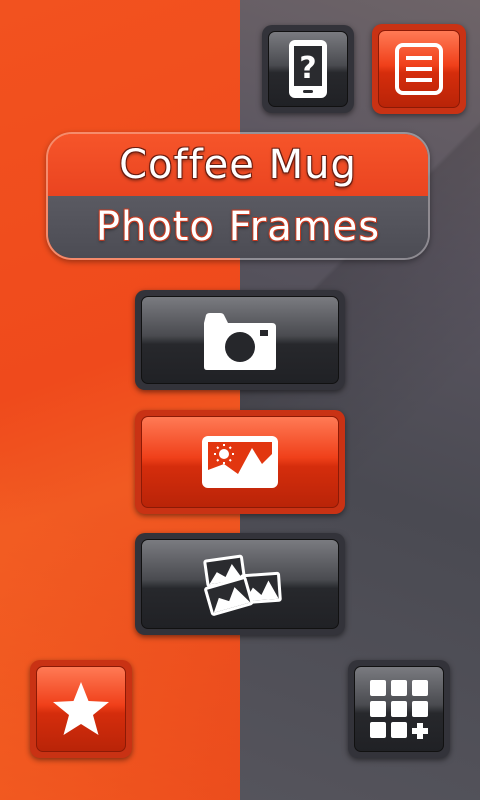 Image resolution: width=480 pixels, height=800 pixels. I want to click on my-frames-button, so click(240, 584).